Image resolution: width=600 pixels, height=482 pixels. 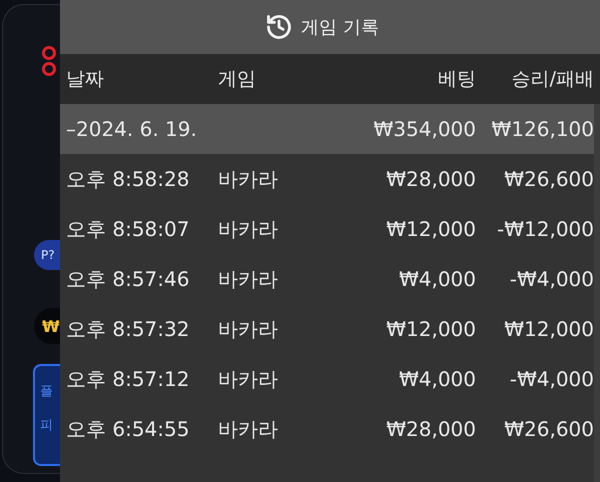 What do you see at coordinates (237, 79) in the screenshot?
I see `column-header: 게임` at bounding box center [237, 79].